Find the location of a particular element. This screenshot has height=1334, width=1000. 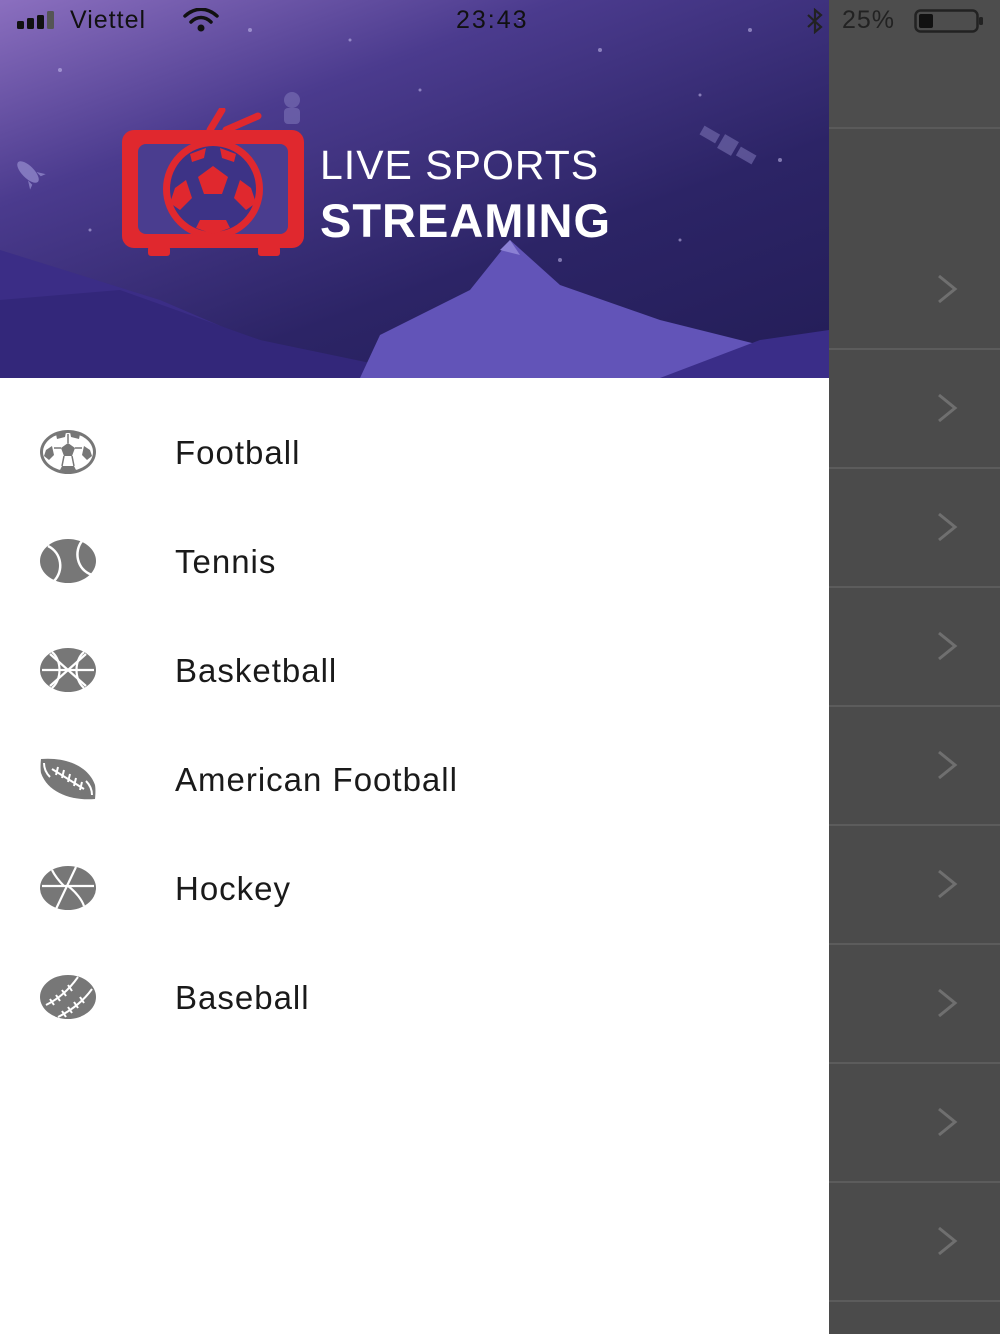

menu-item-label: Basketball is located at coordinates (256, 670).